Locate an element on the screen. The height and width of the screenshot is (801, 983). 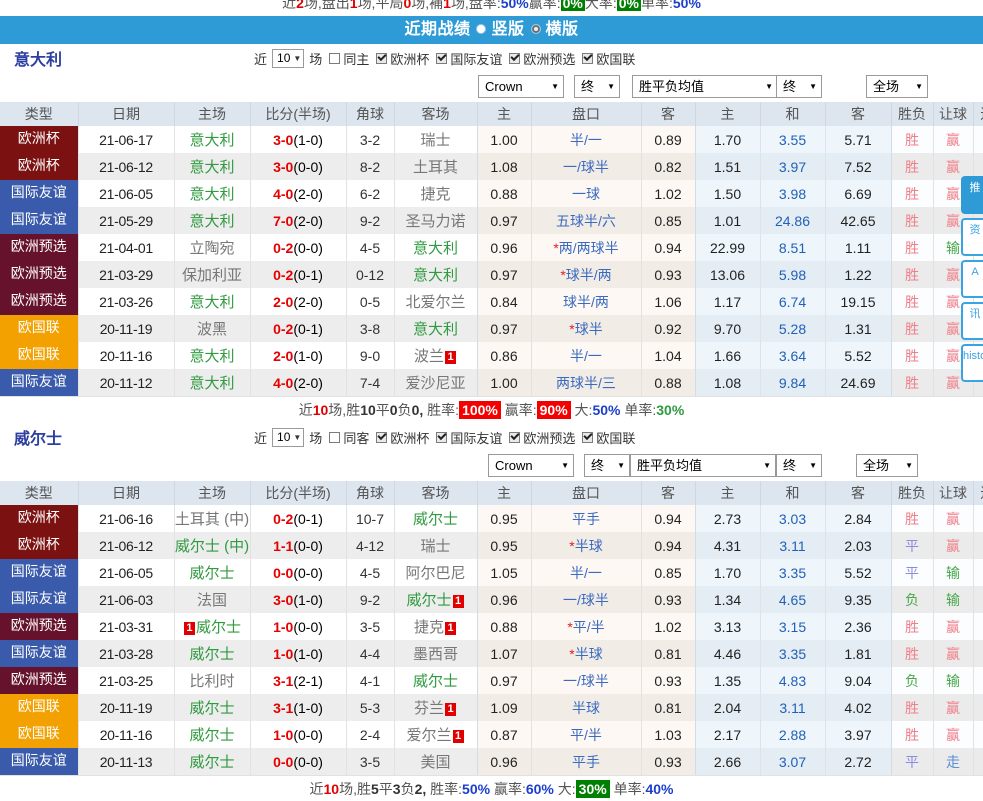
cell-home-team: 比利时 is located at coordinates (212, 680).